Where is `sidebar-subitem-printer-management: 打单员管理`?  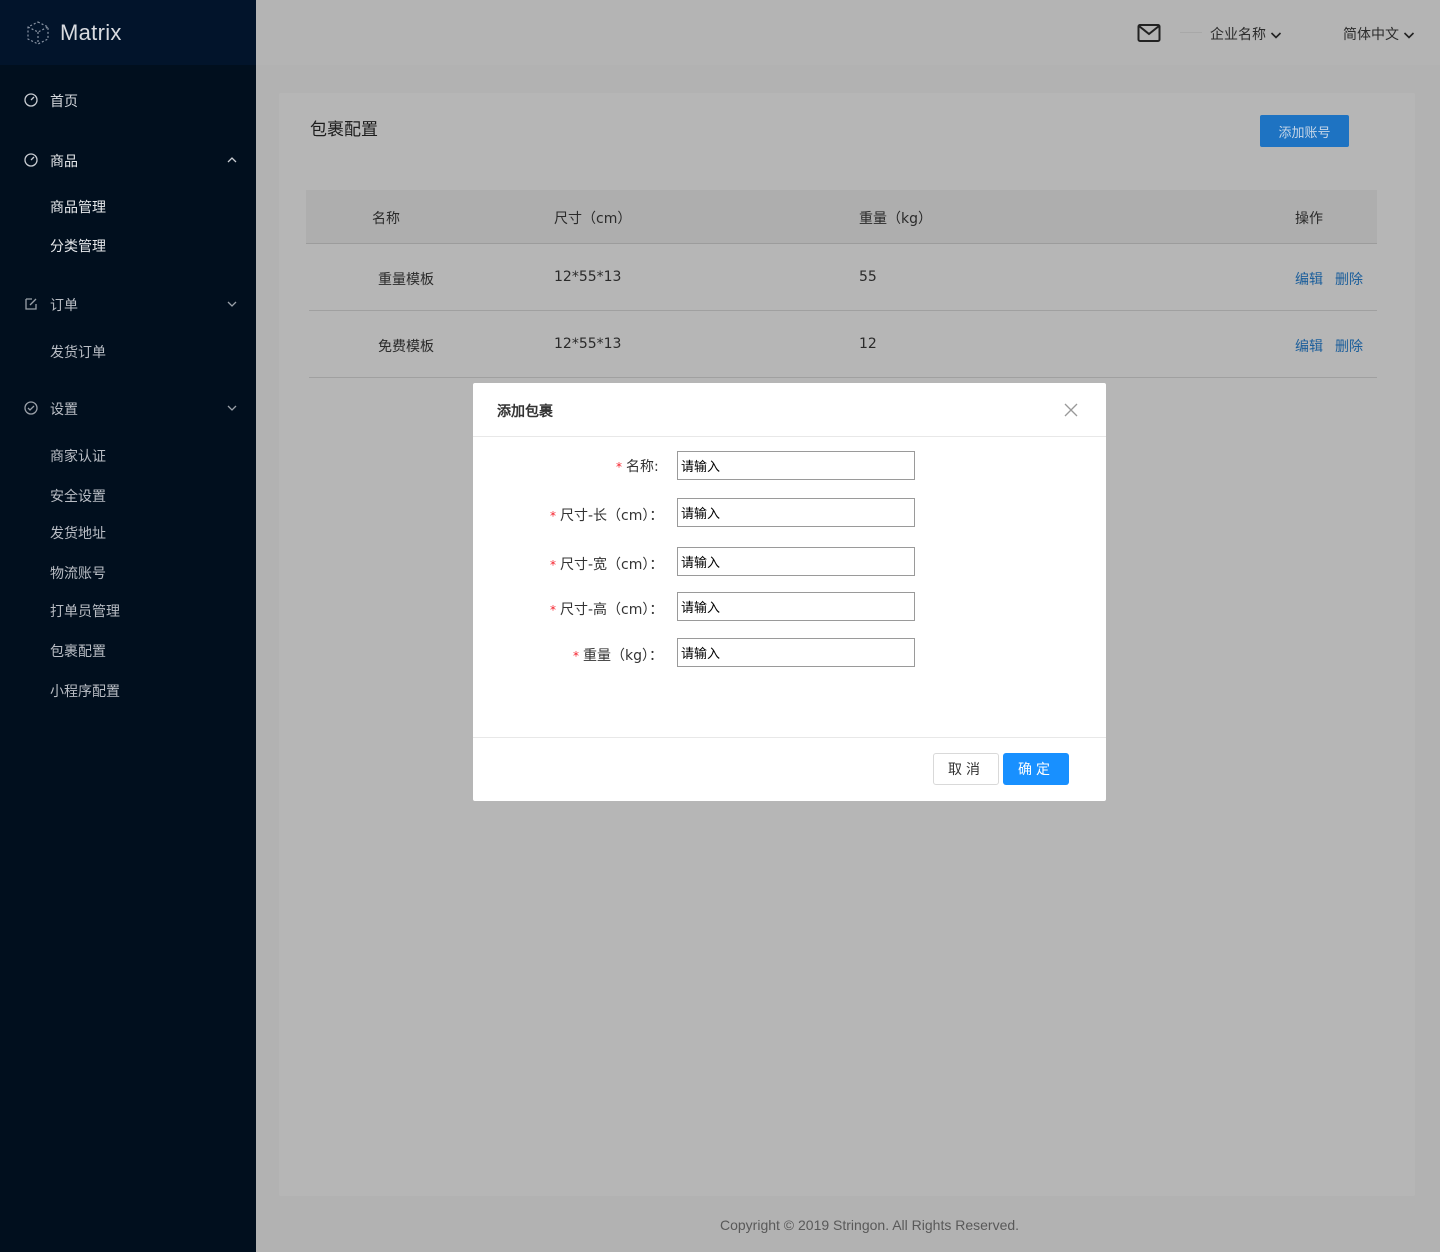
sidebar-subitem-printer-management: 打单员管理 is located at coordinates (85, 611).